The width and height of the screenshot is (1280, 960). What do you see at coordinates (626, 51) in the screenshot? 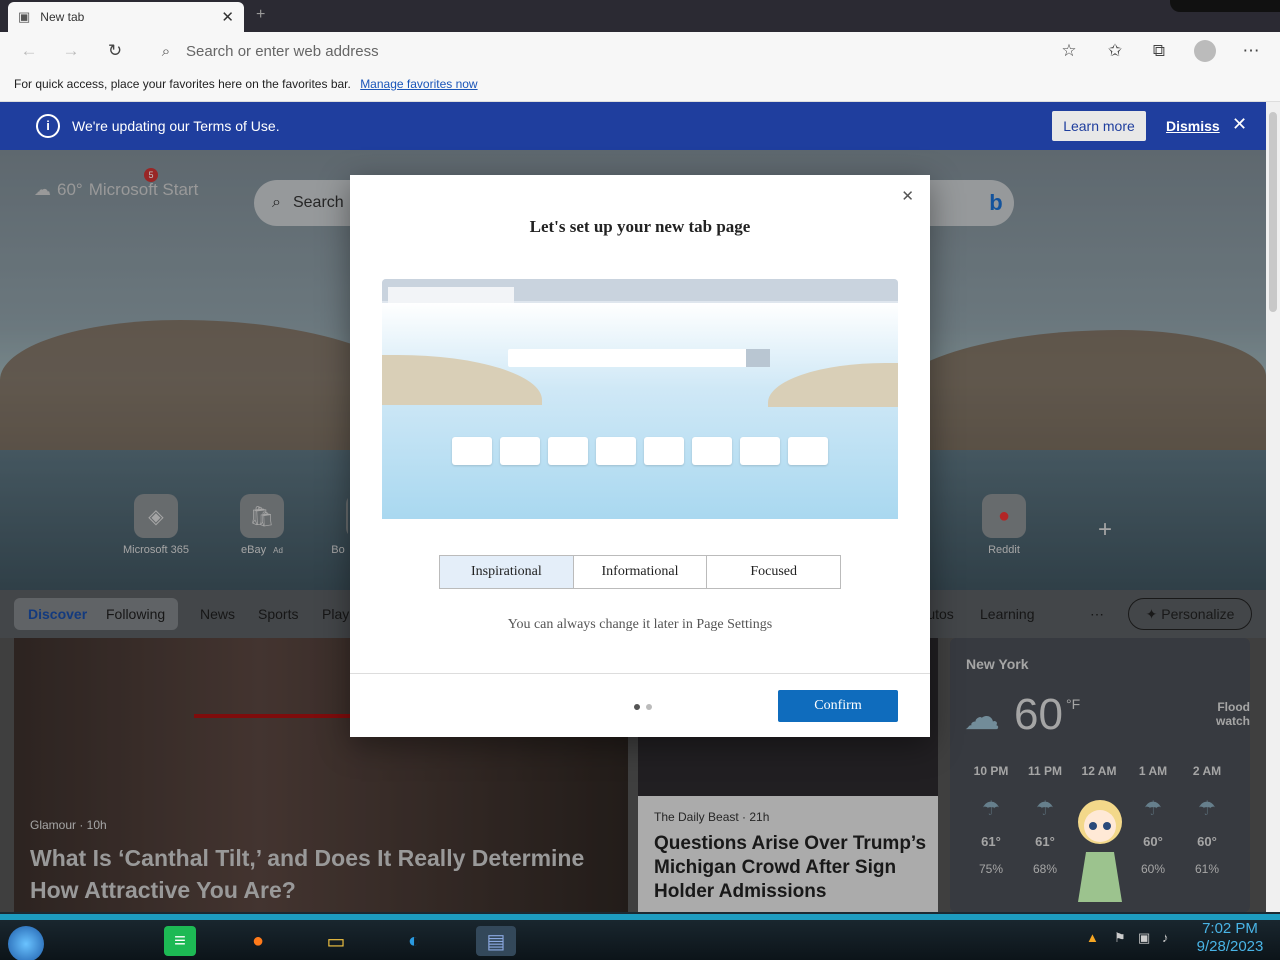
I see `address-bar: ⌕ Search or enter web address` at bounding box center [626, 51].